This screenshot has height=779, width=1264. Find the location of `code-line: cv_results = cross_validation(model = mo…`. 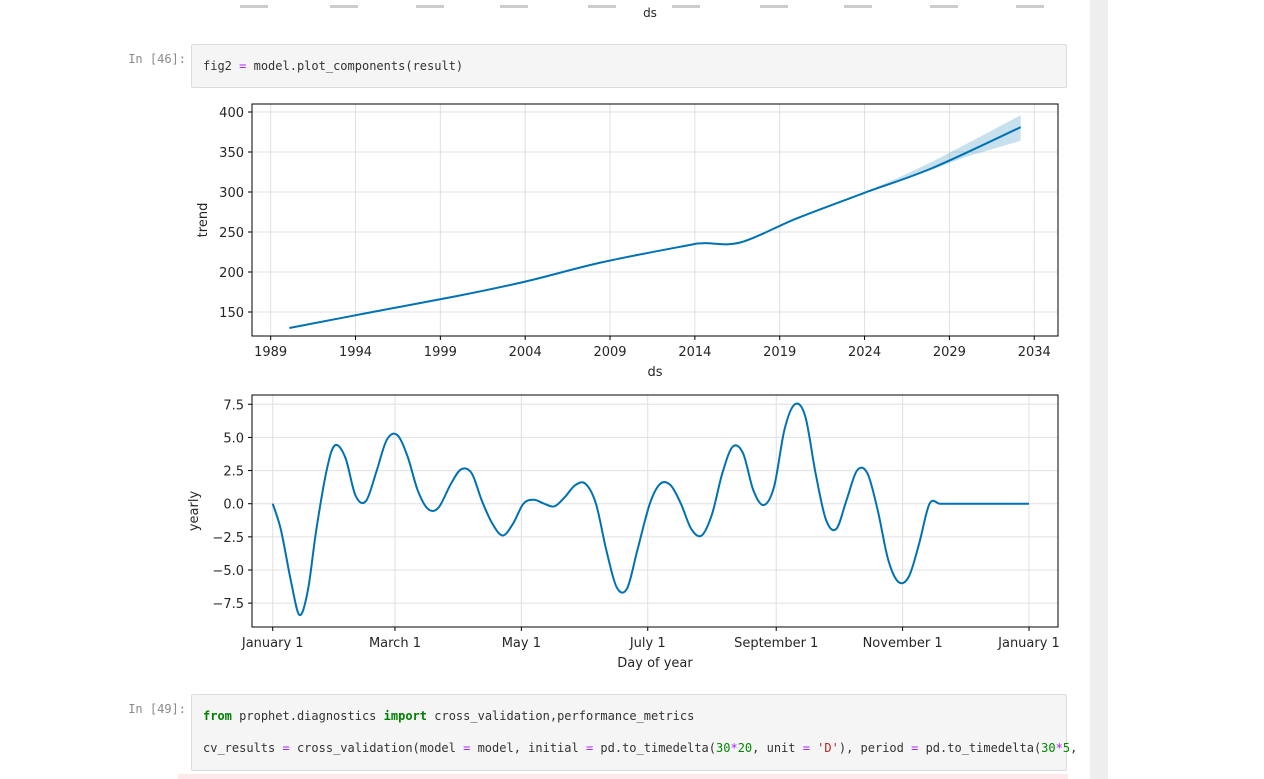

code-line: cv_results = cross_validation(model = mo… is located at coordinates (640, 748).